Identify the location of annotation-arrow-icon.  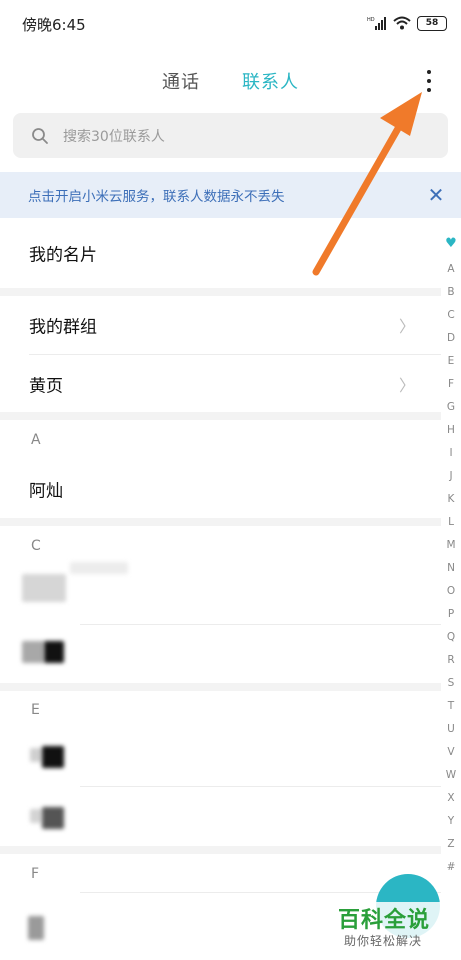
(367, 184).